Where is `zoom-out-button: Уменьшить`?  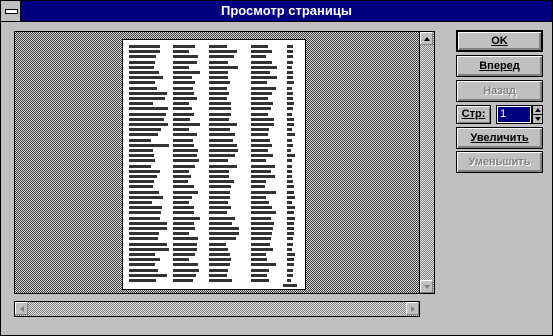 zoom-out-button: Уменьшить is located at coordinates (499, 162).